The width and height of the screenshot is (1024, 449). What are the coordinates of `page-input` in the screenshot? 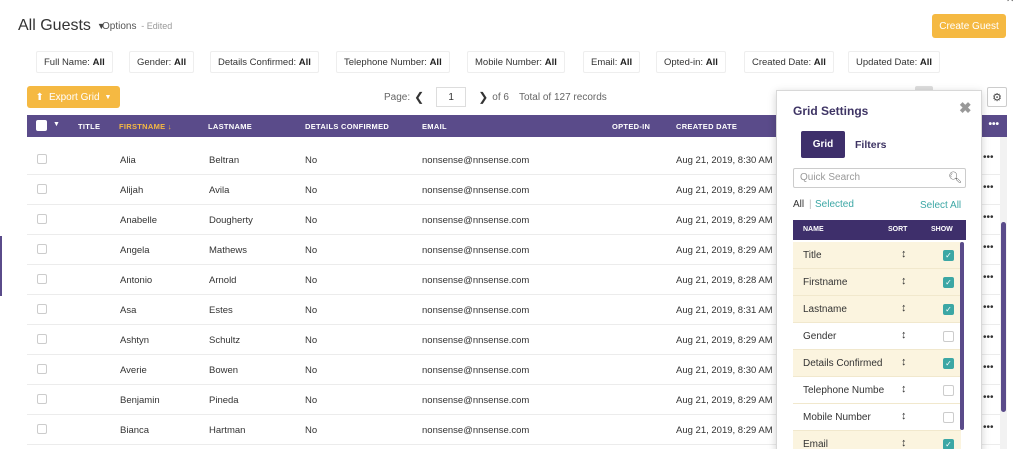 It's located at (451, 97).